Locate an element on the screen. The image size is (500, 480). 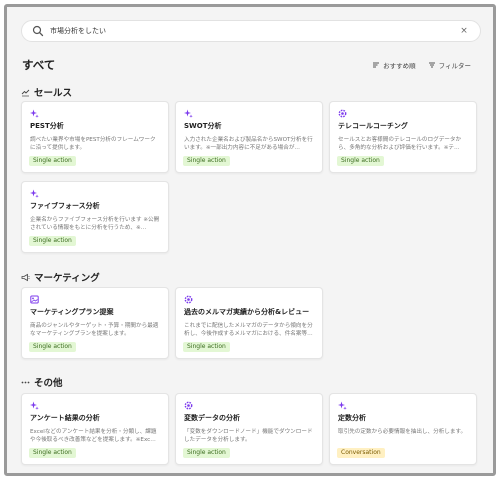
search-bar: × is located at coordinates (251, 31).